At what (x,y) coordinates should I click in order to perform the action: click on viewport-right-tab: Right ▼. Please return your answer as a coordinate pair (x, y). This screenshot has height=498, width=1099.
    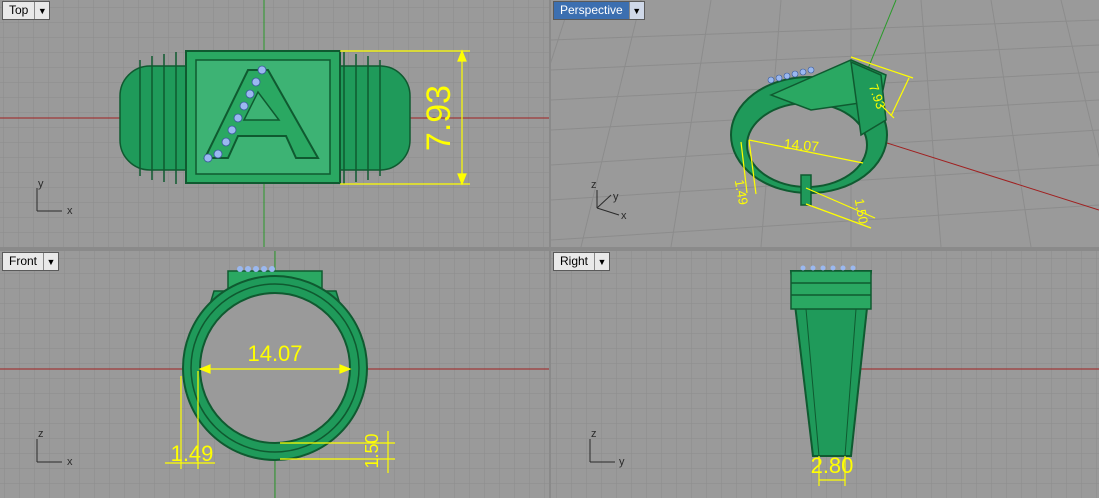
    Looking at the image, I should click on (582, 261).